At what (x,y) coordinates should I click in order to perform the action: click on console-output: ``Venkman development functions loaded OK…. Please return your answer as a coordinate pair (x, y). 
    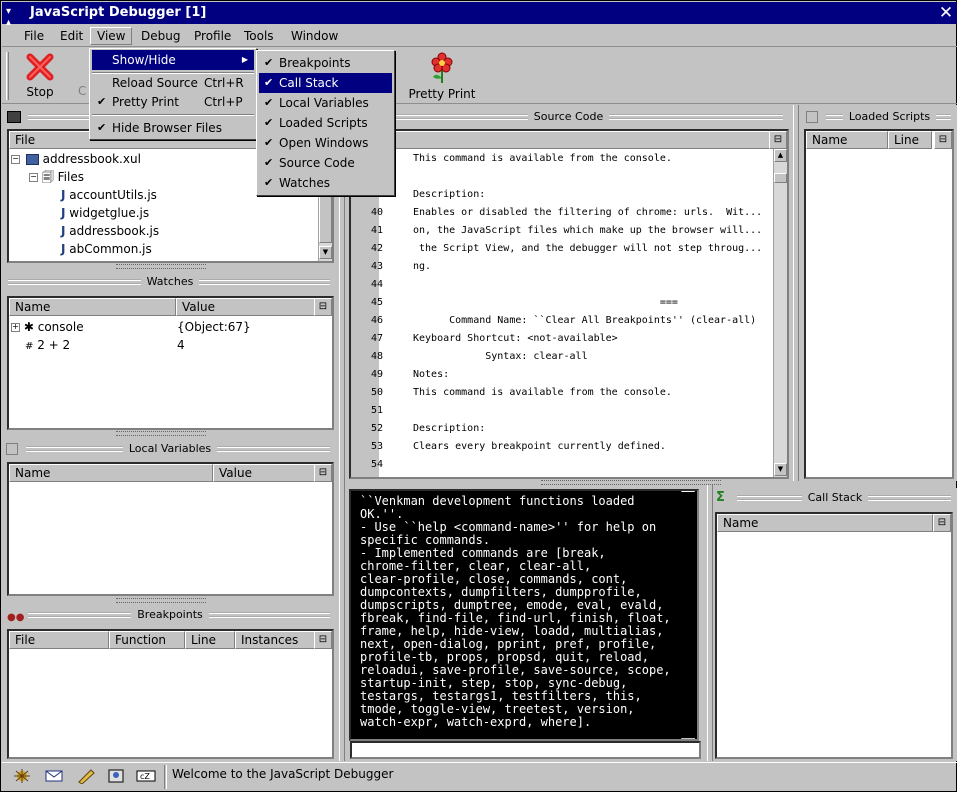
    Looking at the image, I should click on (524, 615).